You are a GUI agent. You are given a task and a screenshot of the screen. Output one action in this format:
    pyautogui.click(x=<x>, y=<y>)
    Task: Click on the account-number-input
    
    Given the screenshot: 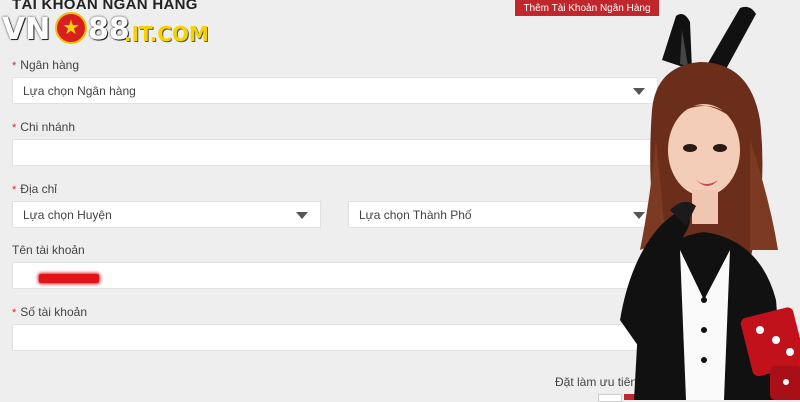 What is the action you would take?
    pyautogui.click(x=335, y=337)
    